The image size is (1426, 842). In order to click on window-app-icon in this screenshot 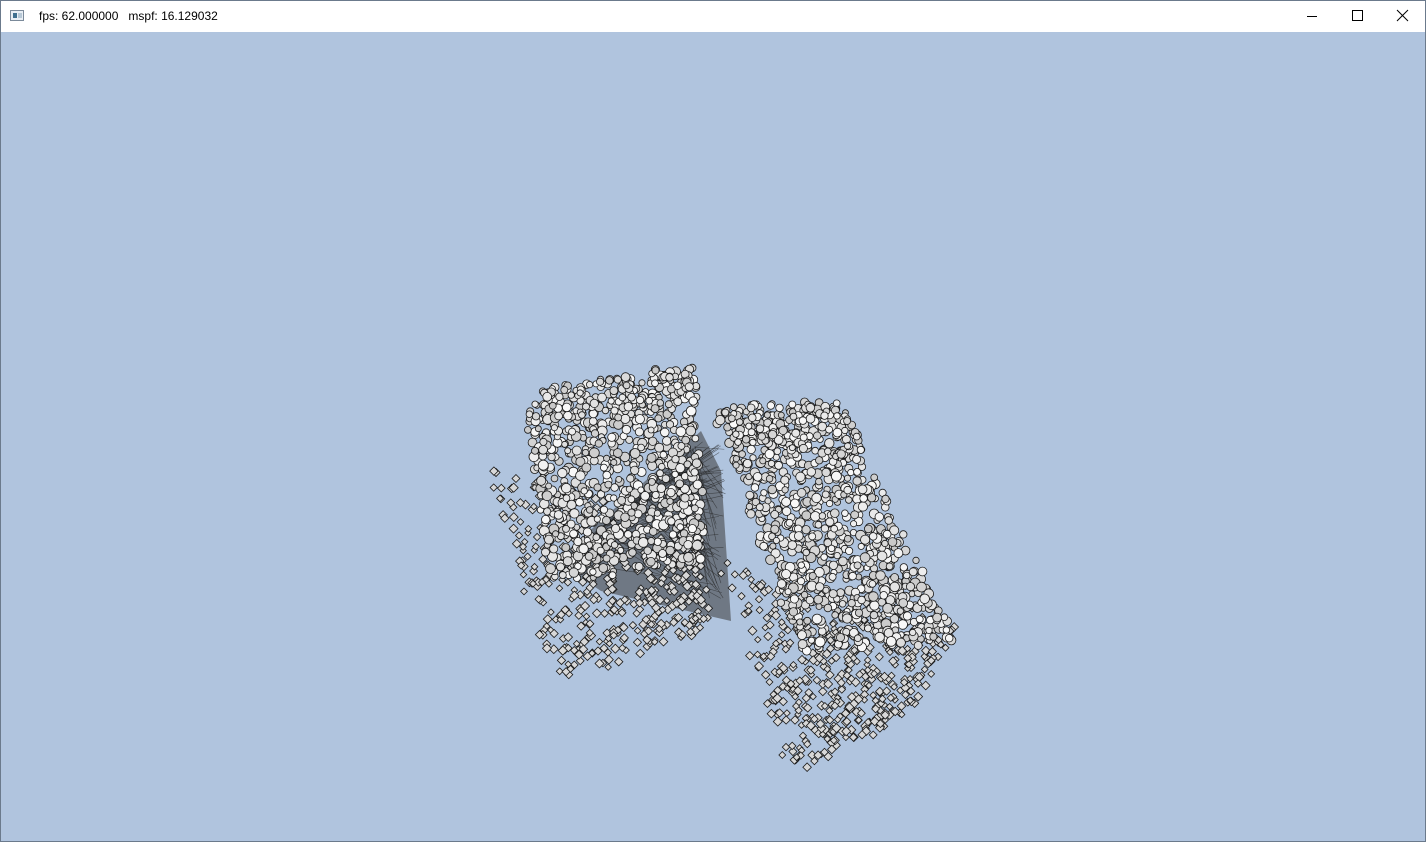, I will do `click(17, 15)`.